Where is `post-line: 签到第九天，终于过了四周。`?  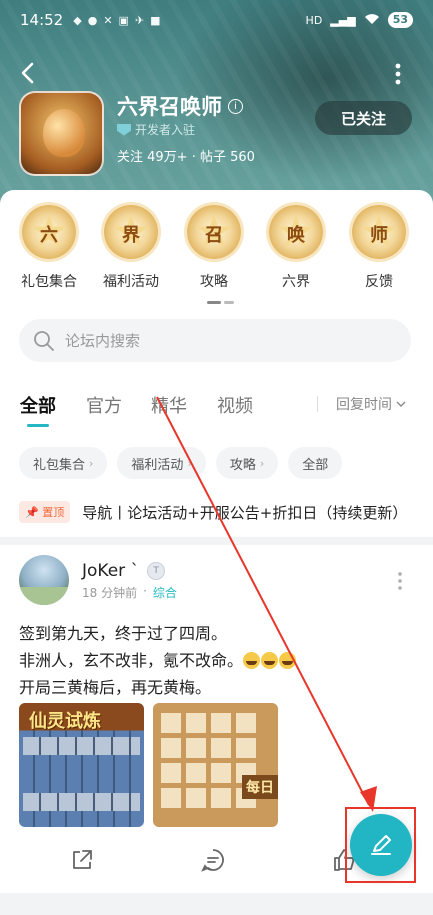
post-line: 签到第九天，终于过了四周。 is located at coordinates (123, 633).